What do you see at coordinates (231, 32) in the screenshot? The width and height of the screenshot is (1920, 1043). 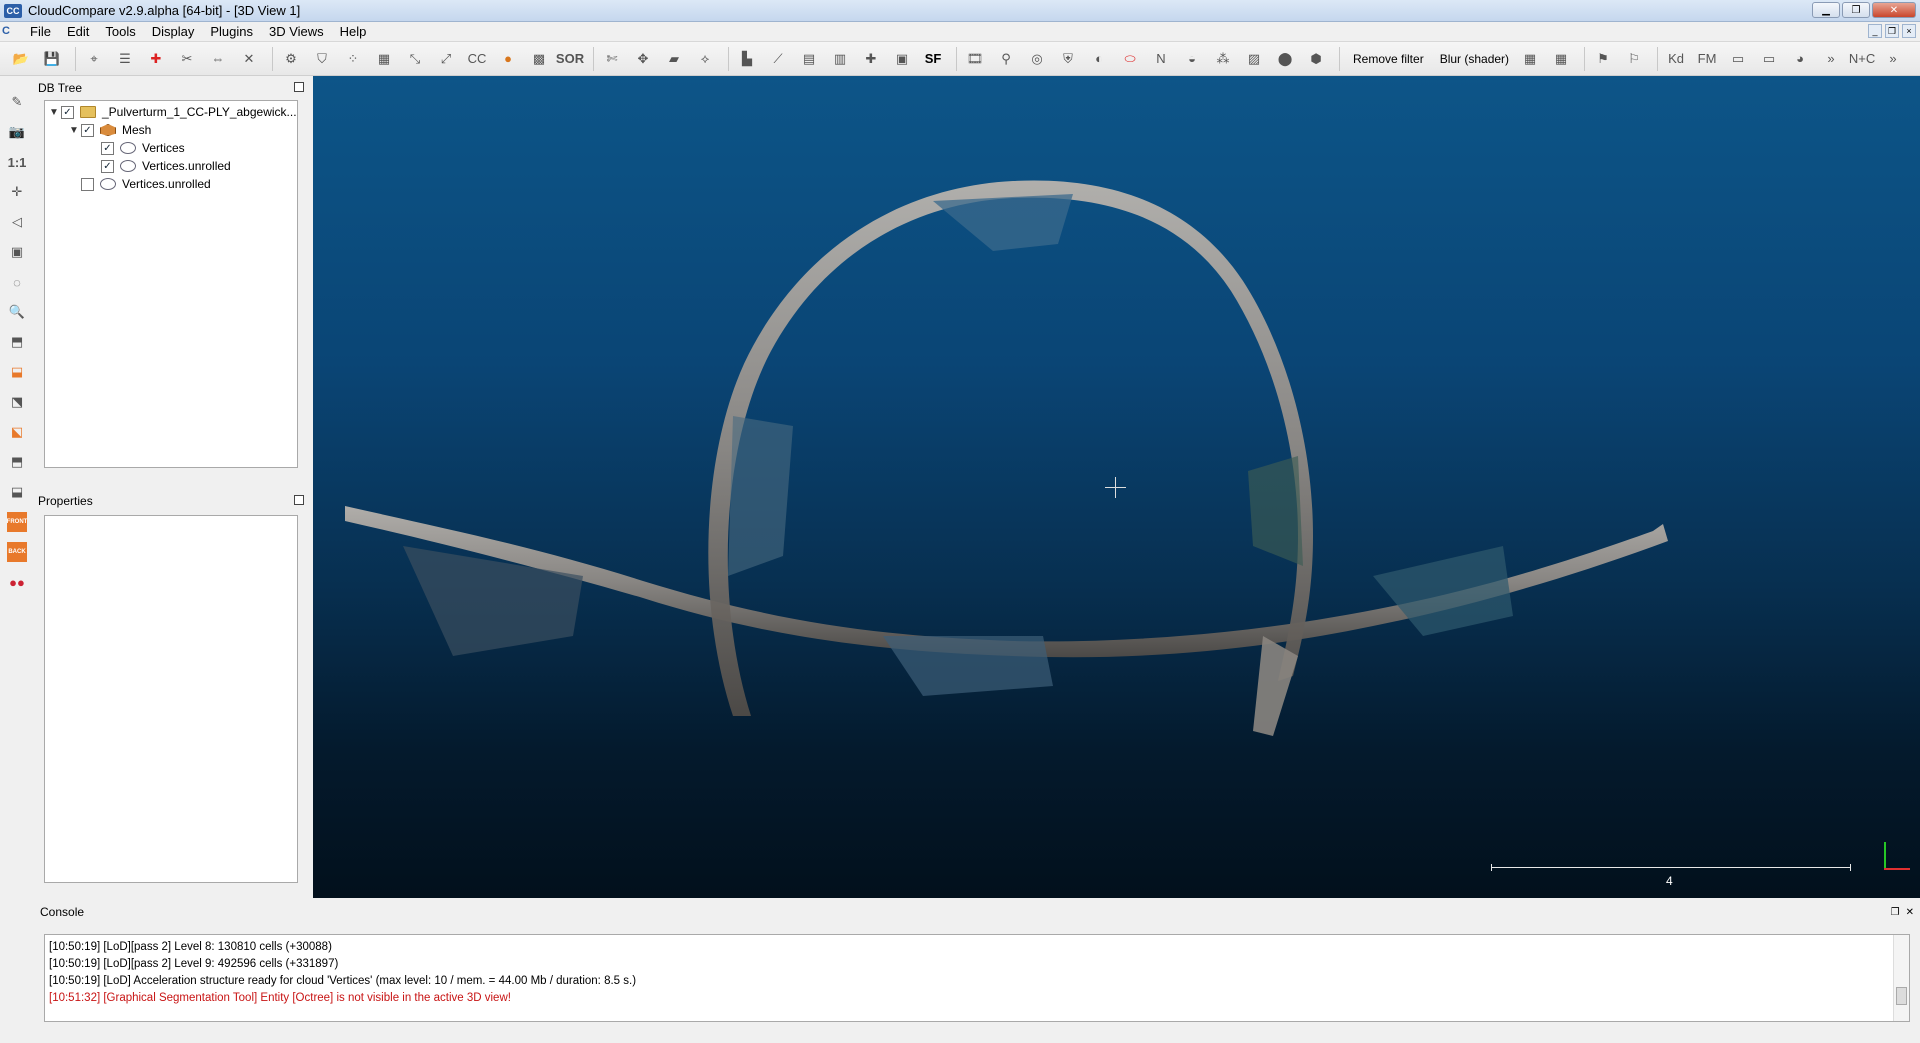 I see `menu-plugins: Plugins` at bounding box center [231, 32].